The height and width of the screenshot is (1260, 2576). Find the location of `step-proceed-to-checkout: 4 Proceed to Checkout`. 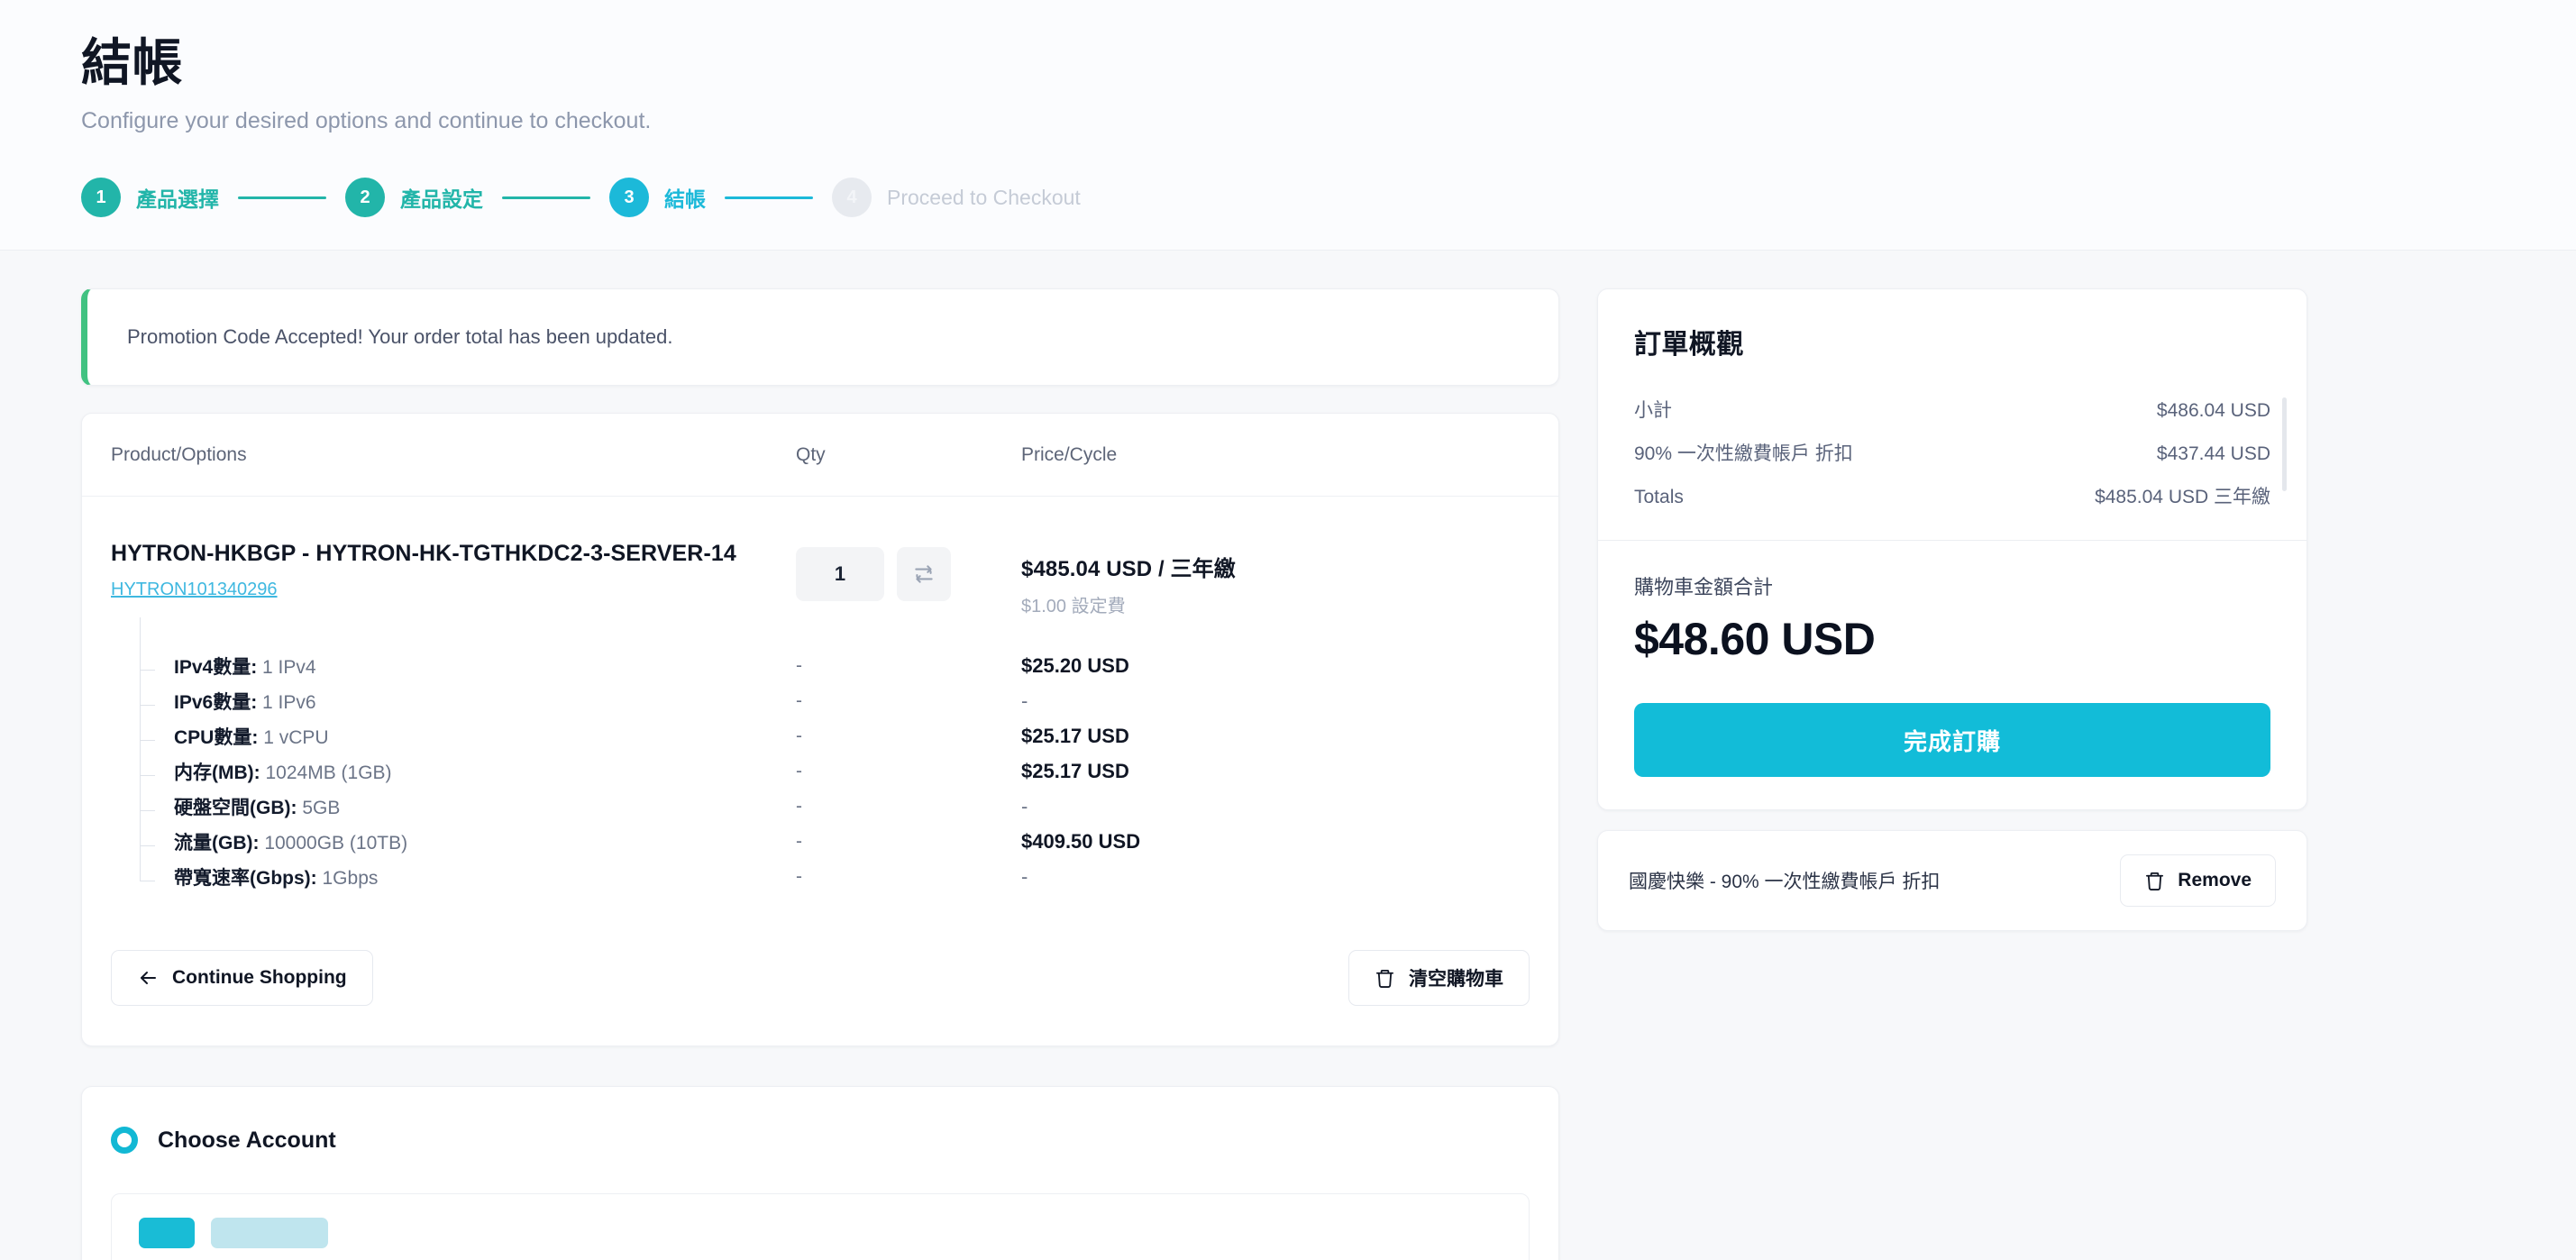

step-proceed-to-checkout: 4 Proceed to Checkout is located at coordinates (957, 198).